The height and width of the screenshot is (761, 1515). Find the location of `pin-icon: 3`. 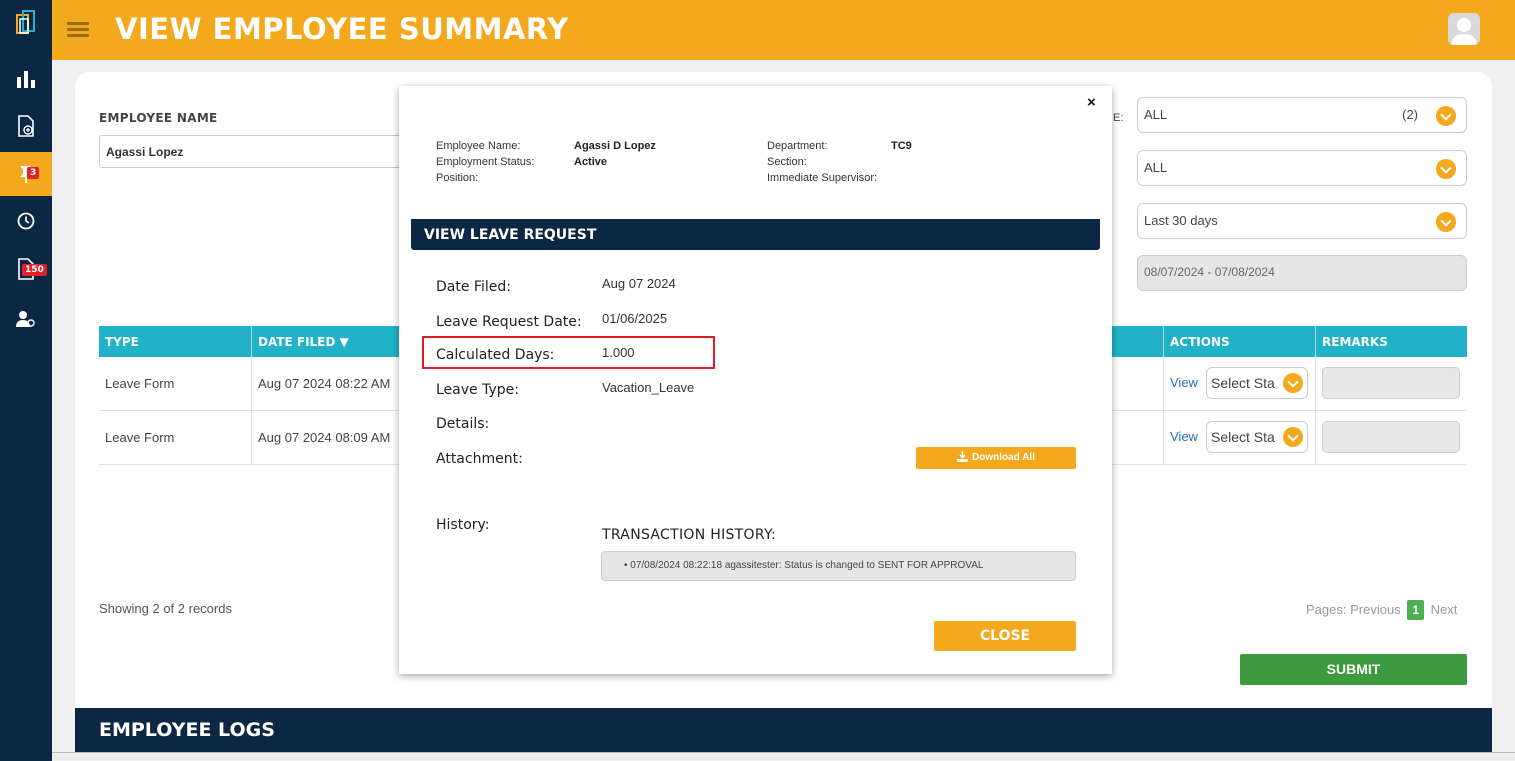

pin-icon: 3 is located at coordinates (26, 174).